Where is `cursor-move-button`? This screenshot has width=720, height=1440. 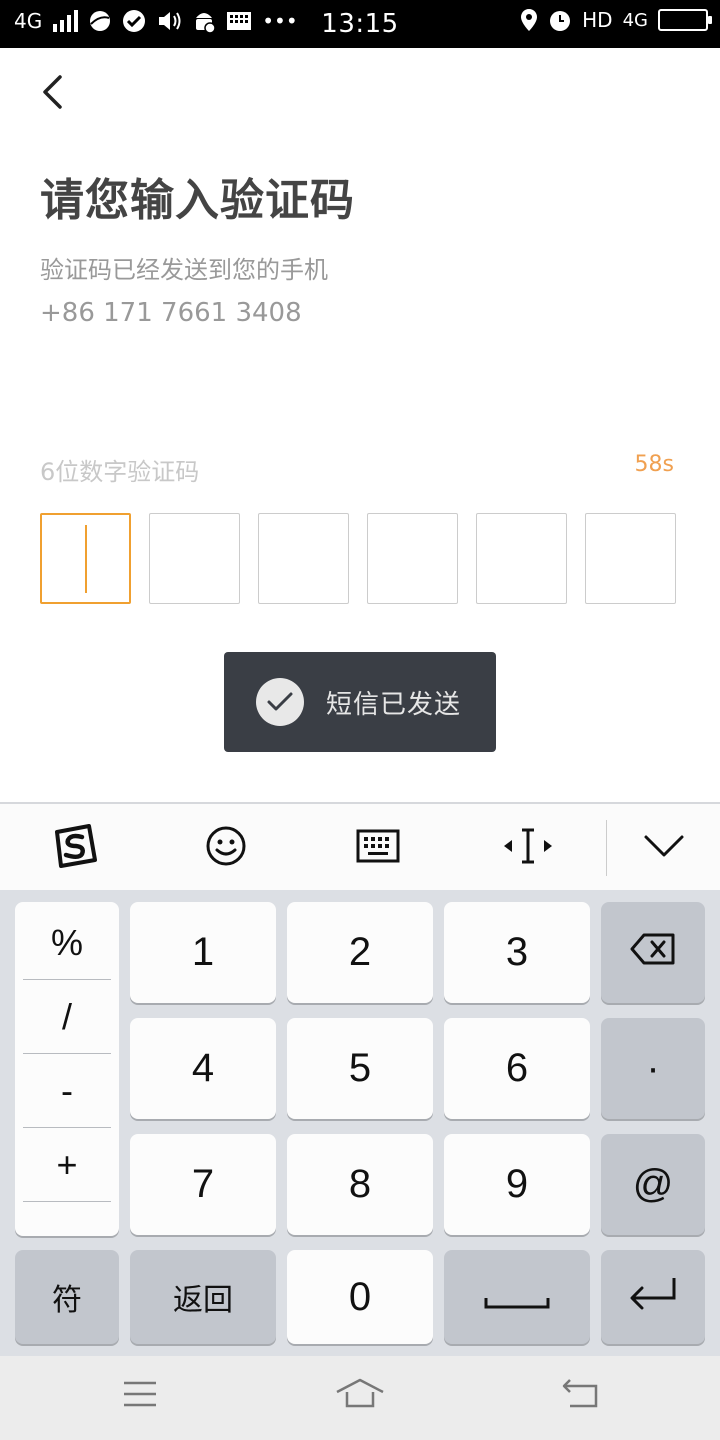 cursor-move-button is located at coordinates (528, 848).